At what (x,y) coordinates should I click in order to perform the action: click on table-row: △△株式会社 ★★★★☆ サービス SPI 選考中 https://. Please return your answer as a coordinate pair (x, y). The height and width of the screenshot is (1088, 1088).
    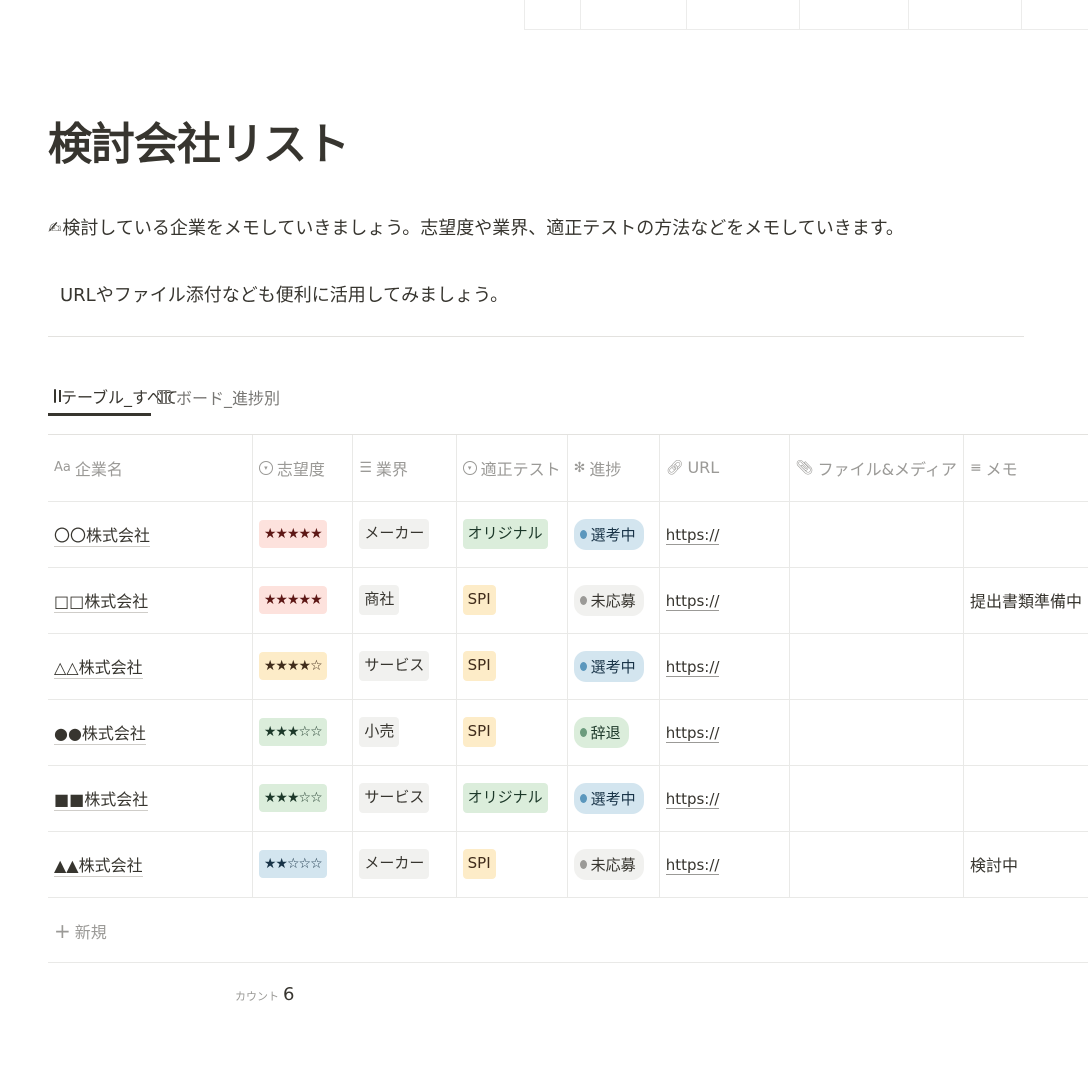
    Looking at the image, I should click on (568, 666).